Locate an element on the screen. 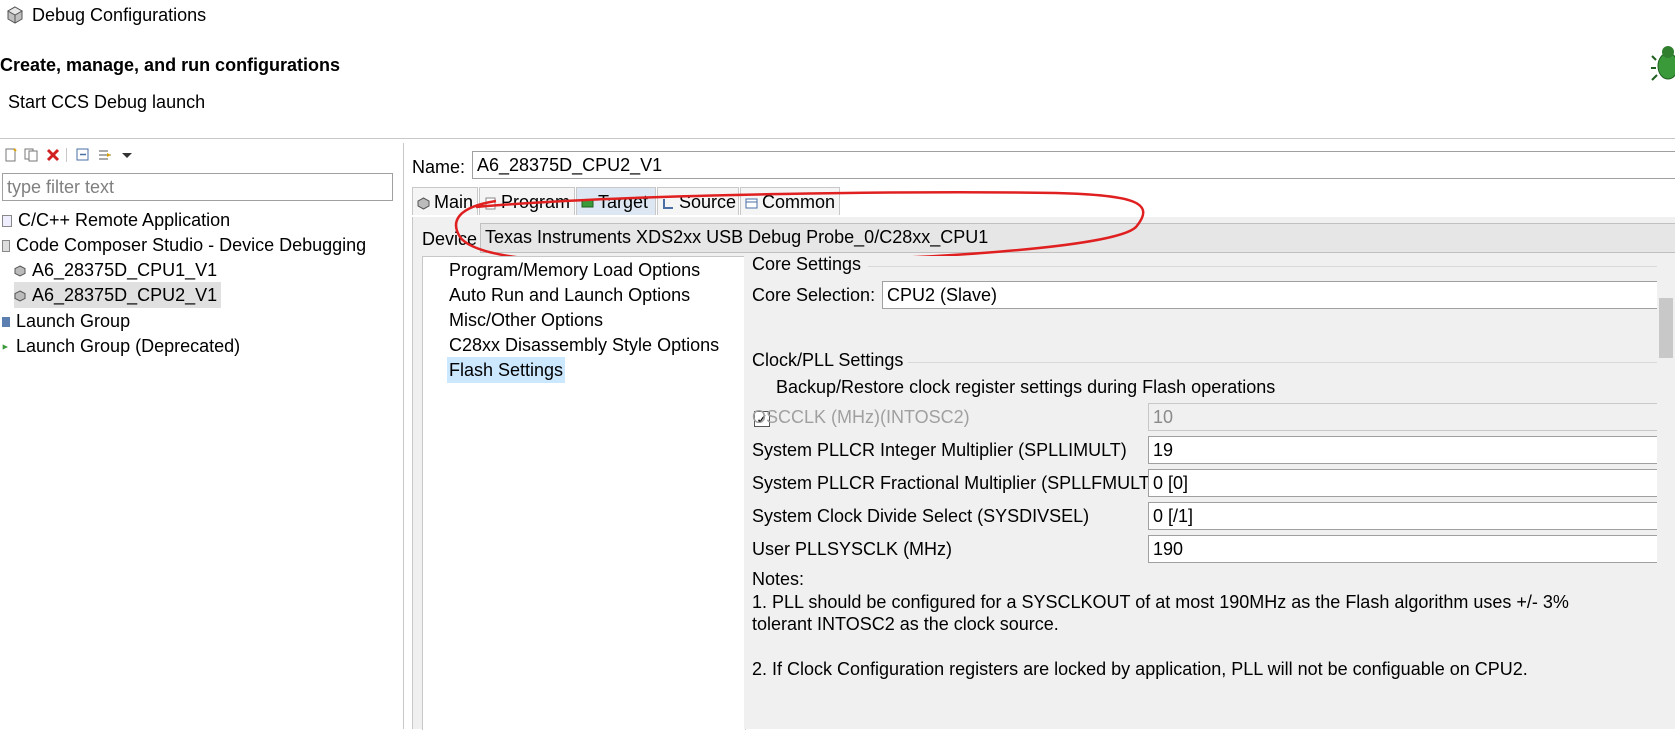 The width and height of the screenshot is (1675, 730). core-settings-title: Core Settings is located at coordinates (807, 265).